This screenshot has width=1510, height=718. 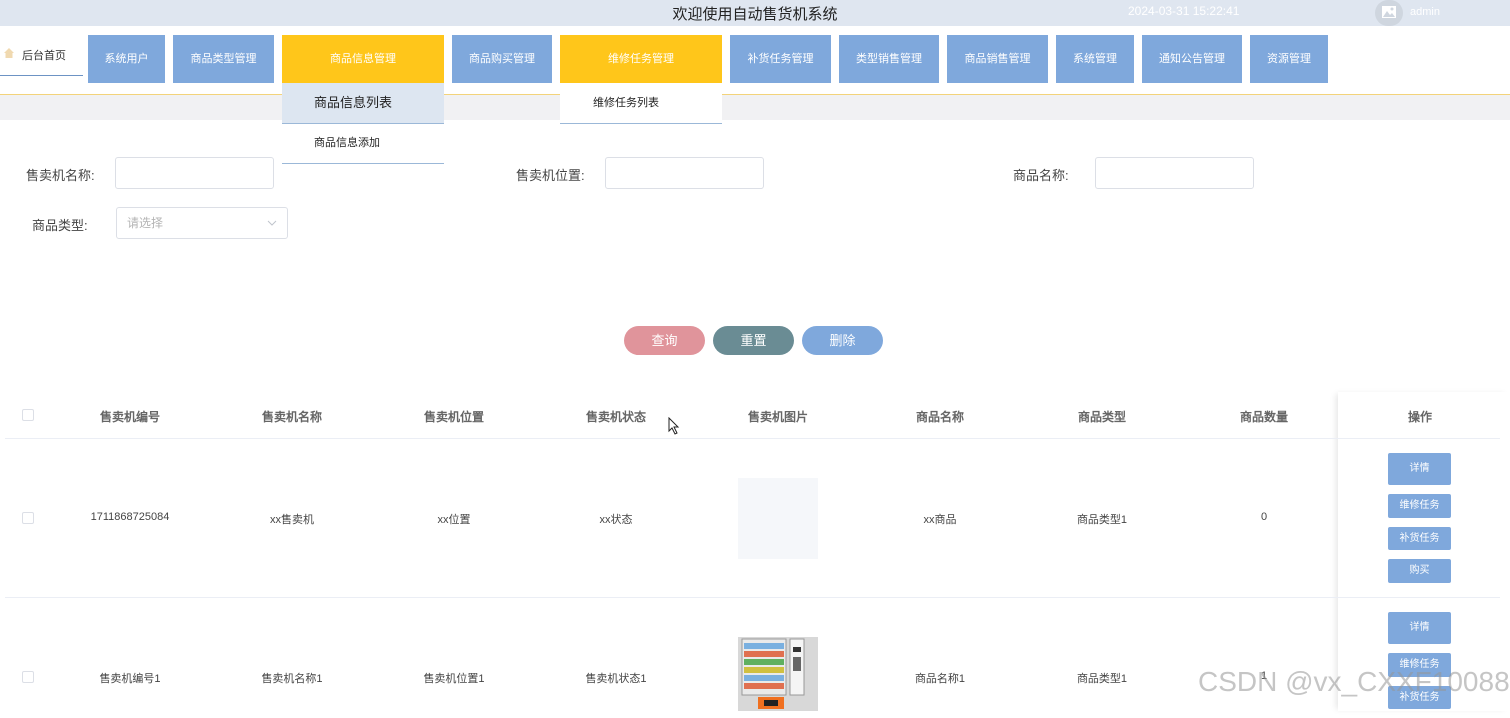 I want to click on cell-goods-name: xx商品, so click(x=940, y=520).